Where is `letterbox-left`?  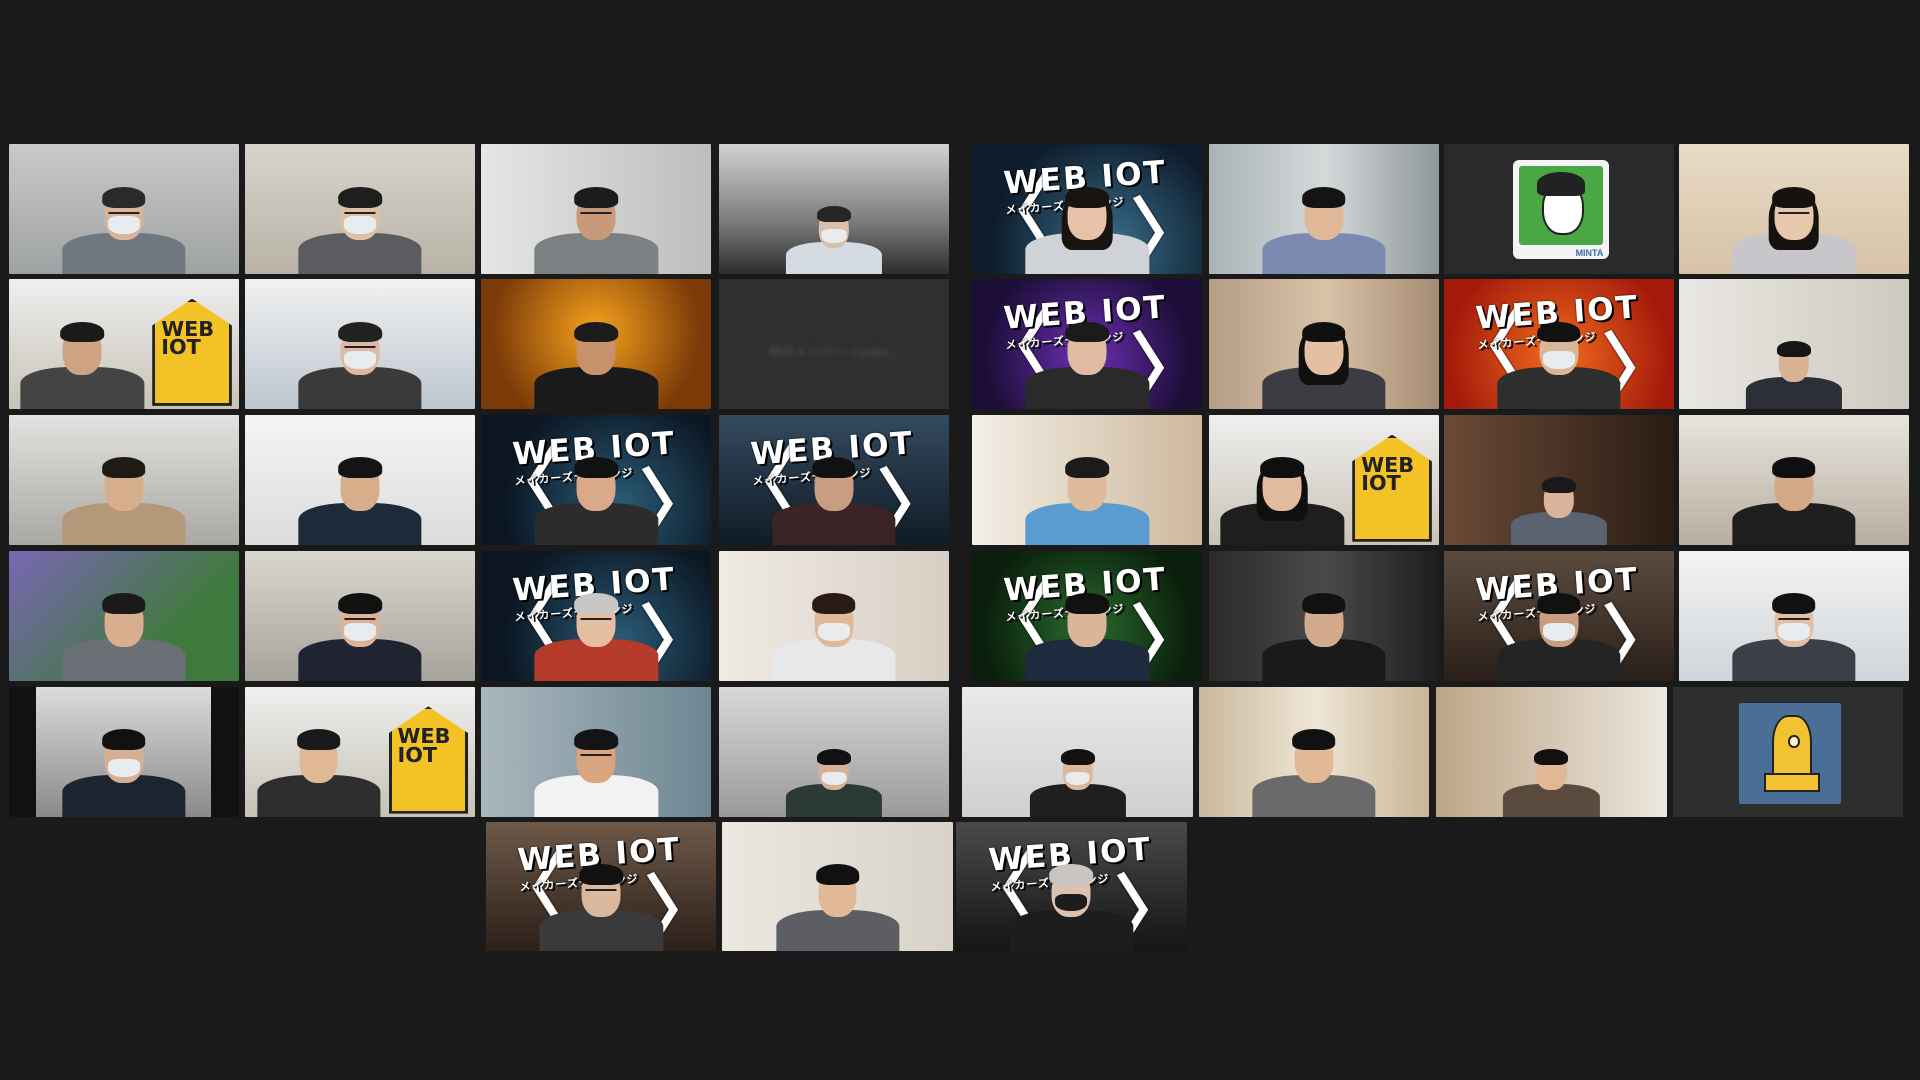 letterbox-left is located at coordinates (22, 751).